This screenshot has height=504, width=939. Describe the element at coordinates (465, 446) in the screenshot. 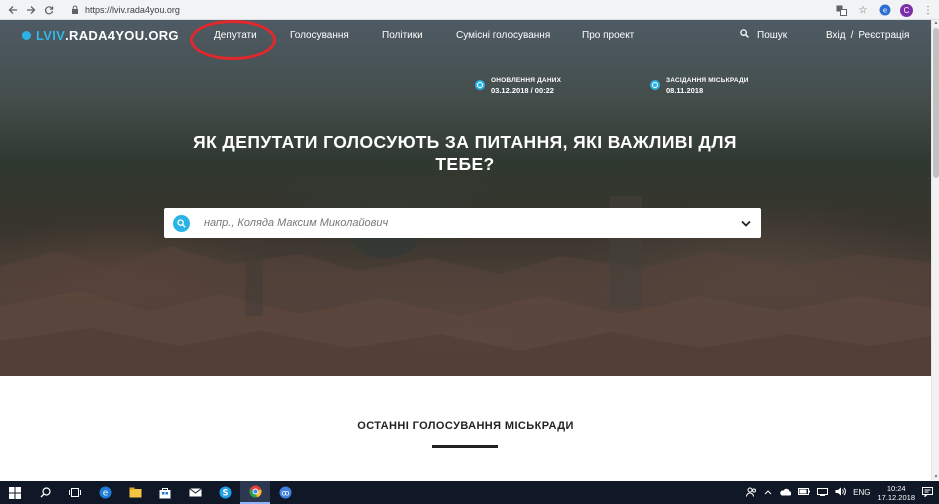

I see `section-underline` at that location.